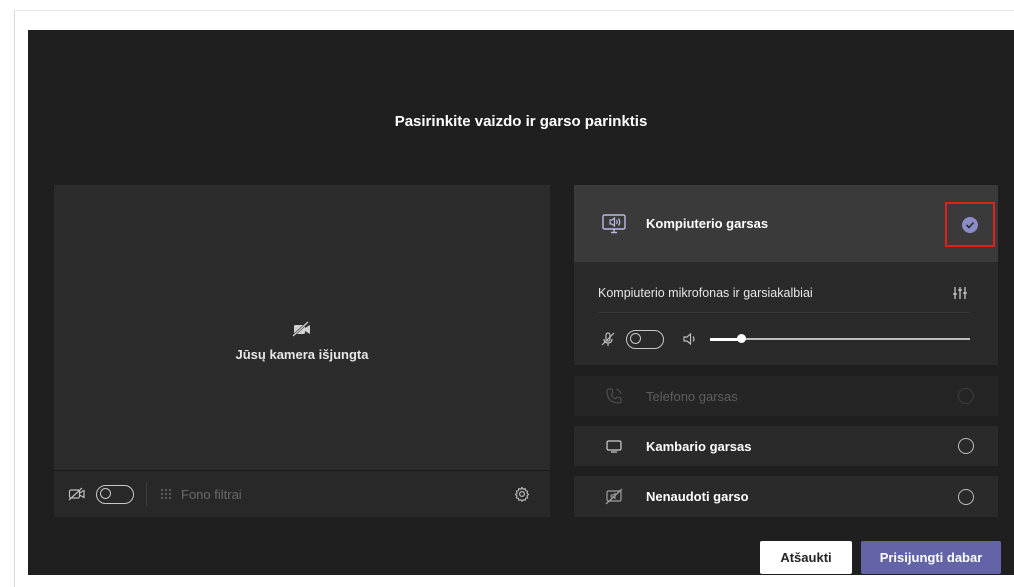  I want to click on toolbar-divider, so click(146, 494).